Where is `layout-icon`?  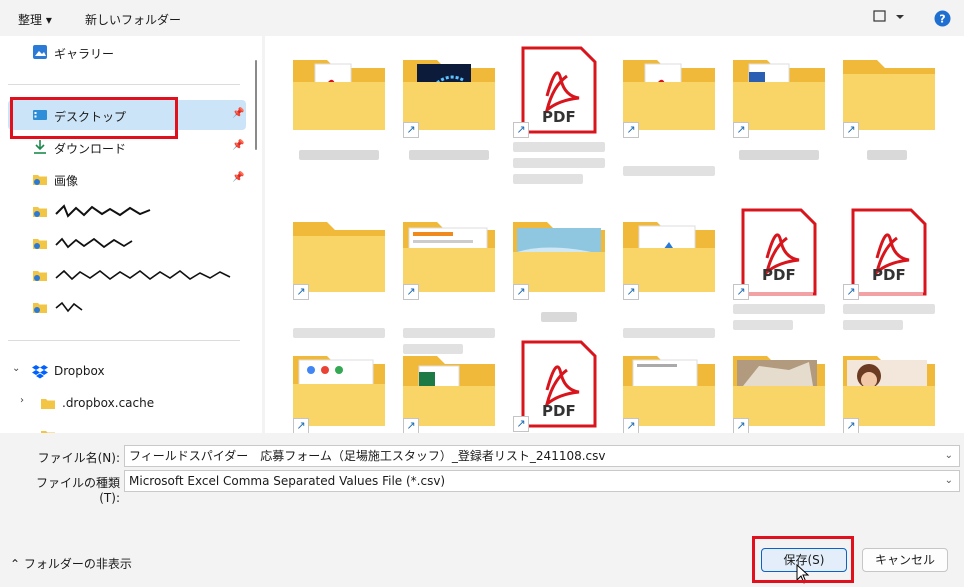 layout-icon is located at coordinates (888, 16).